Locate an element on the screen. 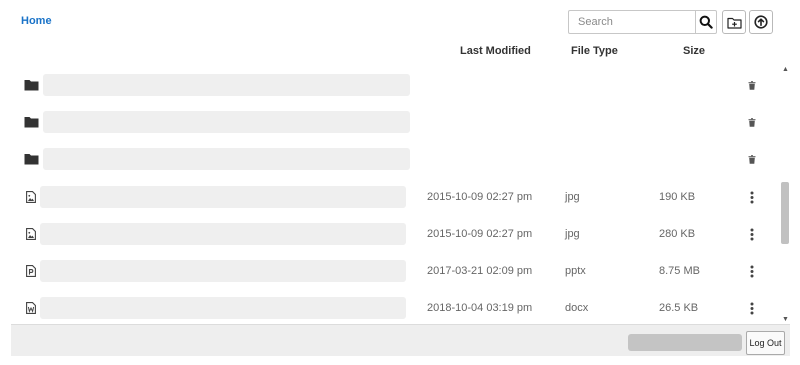 Image resolution: width=800 pixels, height=365 pixels. table-row: 2015-10-09 02:27 pm jpg 190 KB is located at coordinates (395, 197).